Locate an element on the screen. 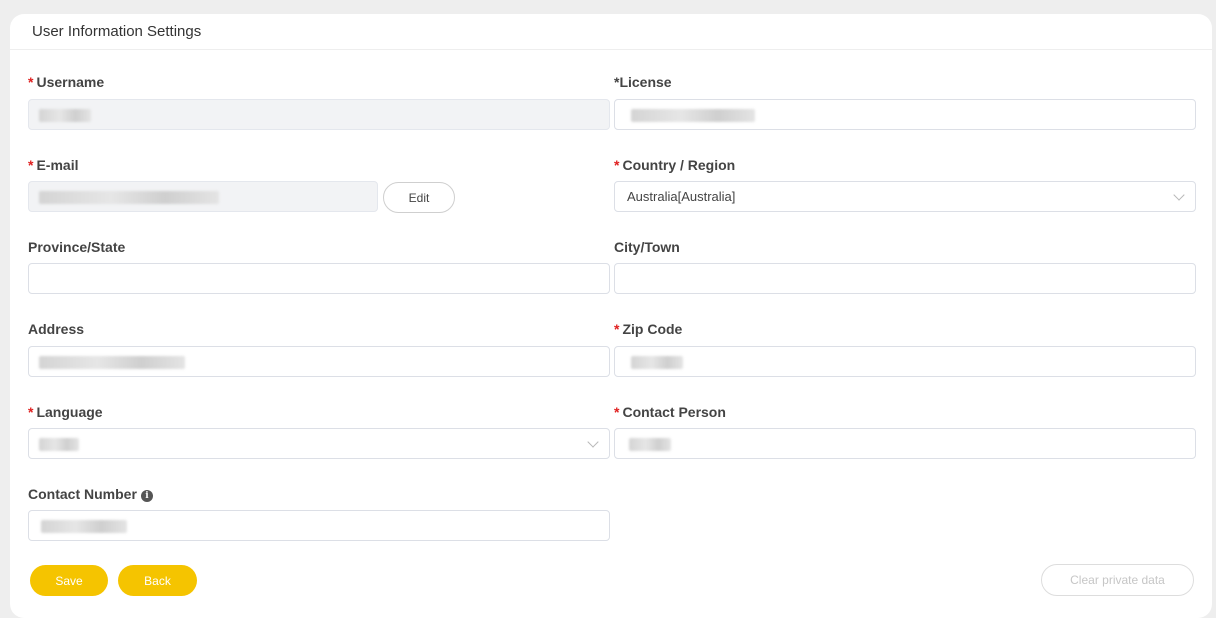 The height and width of the screenshot is (618, 1216). country-value: Australia[Australia] is located at coordinates (681, 196).